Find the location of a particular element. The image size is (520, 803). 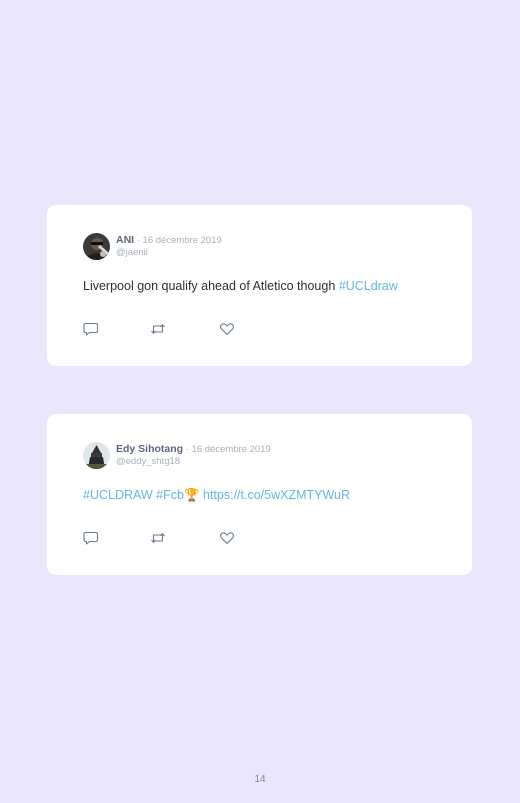

author-name: Edy Sihotang is located at coordinates (149, 449).